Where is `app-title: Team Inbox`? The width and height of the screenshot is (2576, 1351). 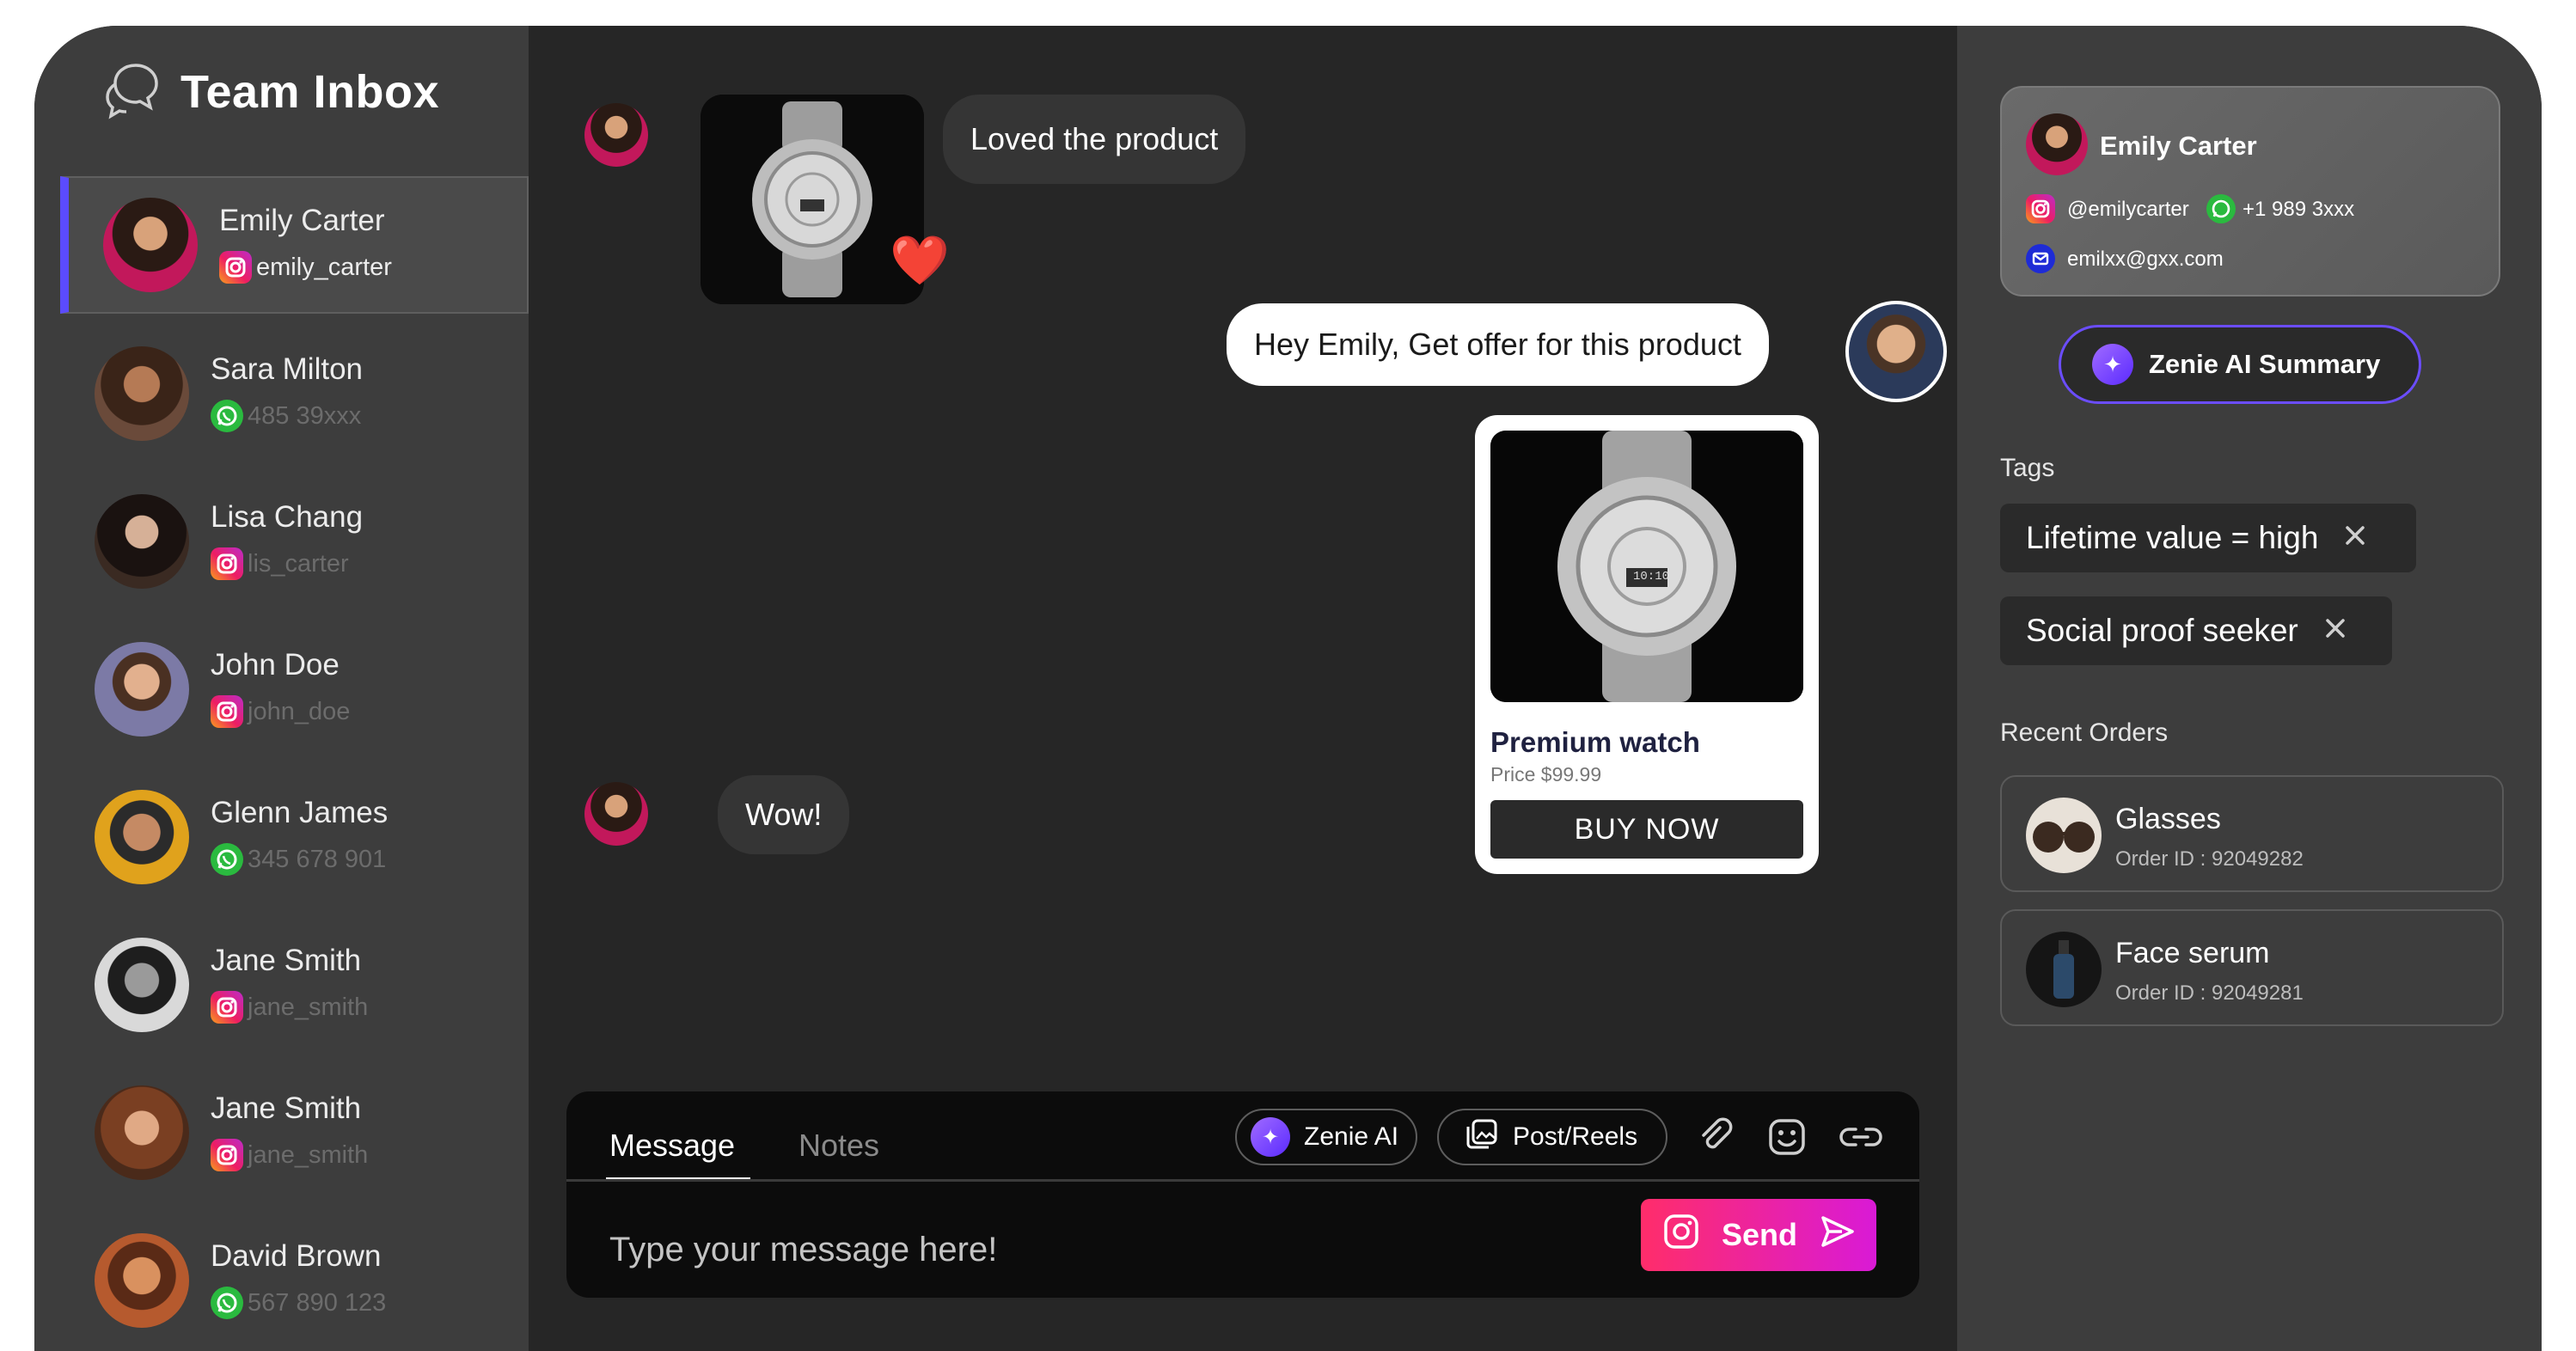
app-title: Team Inbox is located at coordinates (310, 91).